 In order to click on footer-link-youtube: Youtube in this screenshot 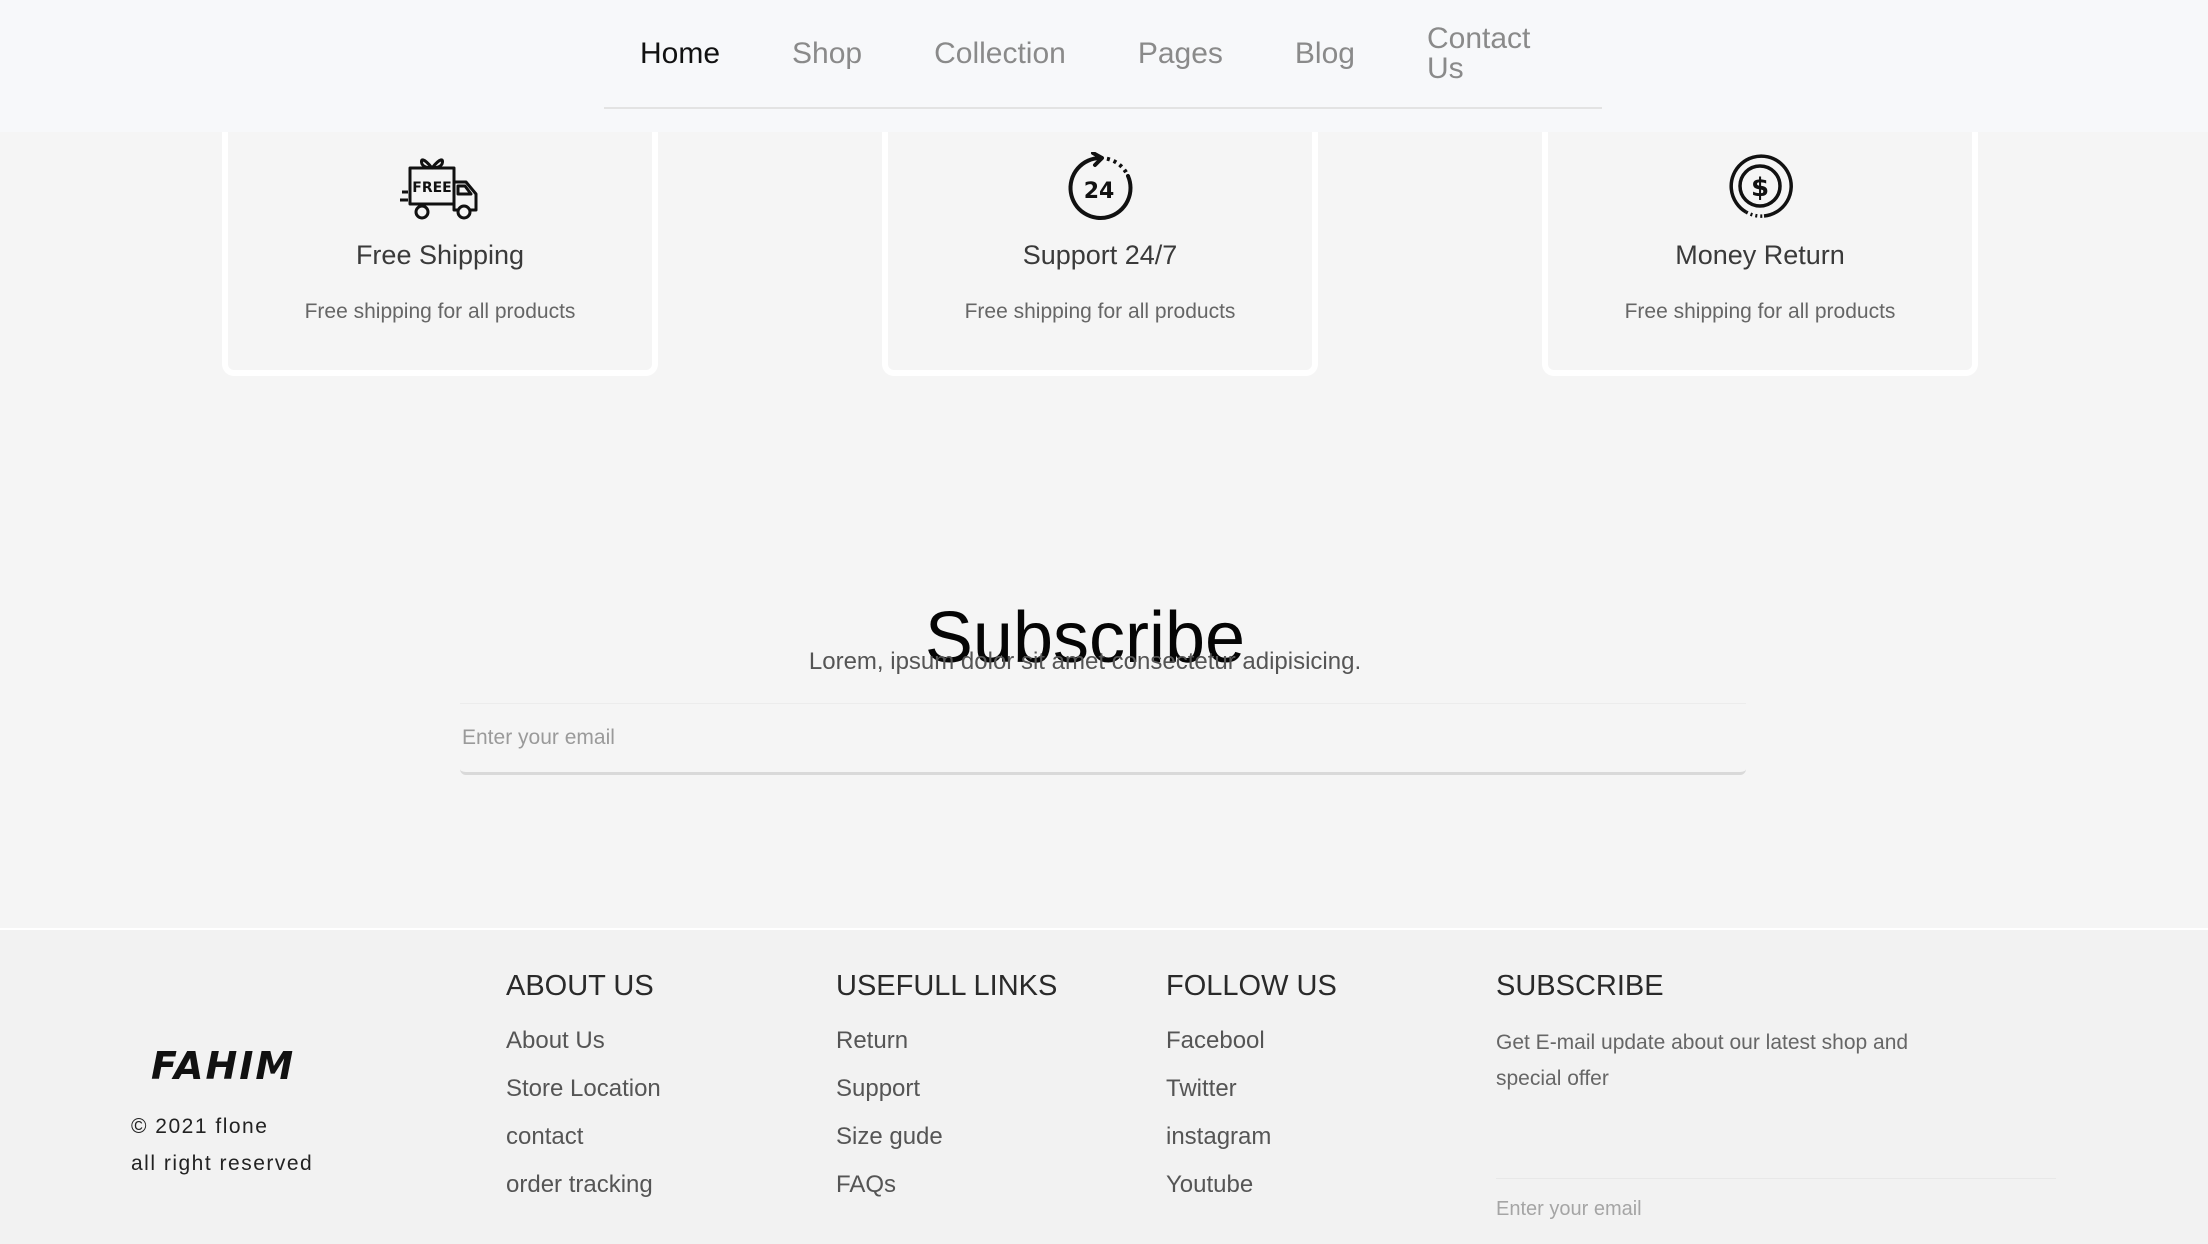, I will do `click(1251, 1195)`.